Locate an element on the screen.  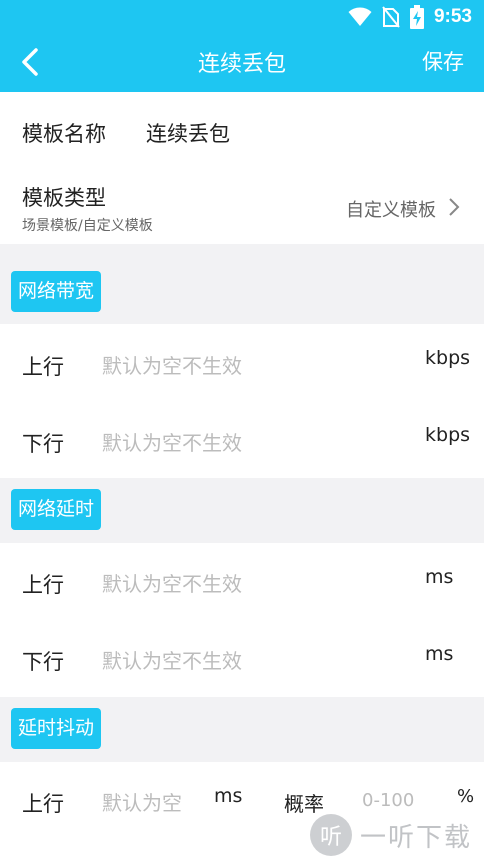
template-type-subtitle: 场景模板/自定义模板 is located at coordinates (87, 226).